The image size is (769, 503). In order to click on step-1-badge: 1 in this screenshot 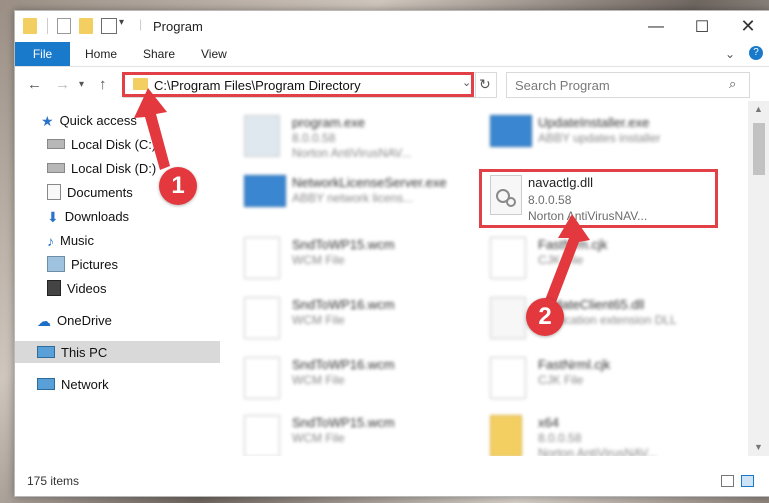, I will do `click(178, 186)`.